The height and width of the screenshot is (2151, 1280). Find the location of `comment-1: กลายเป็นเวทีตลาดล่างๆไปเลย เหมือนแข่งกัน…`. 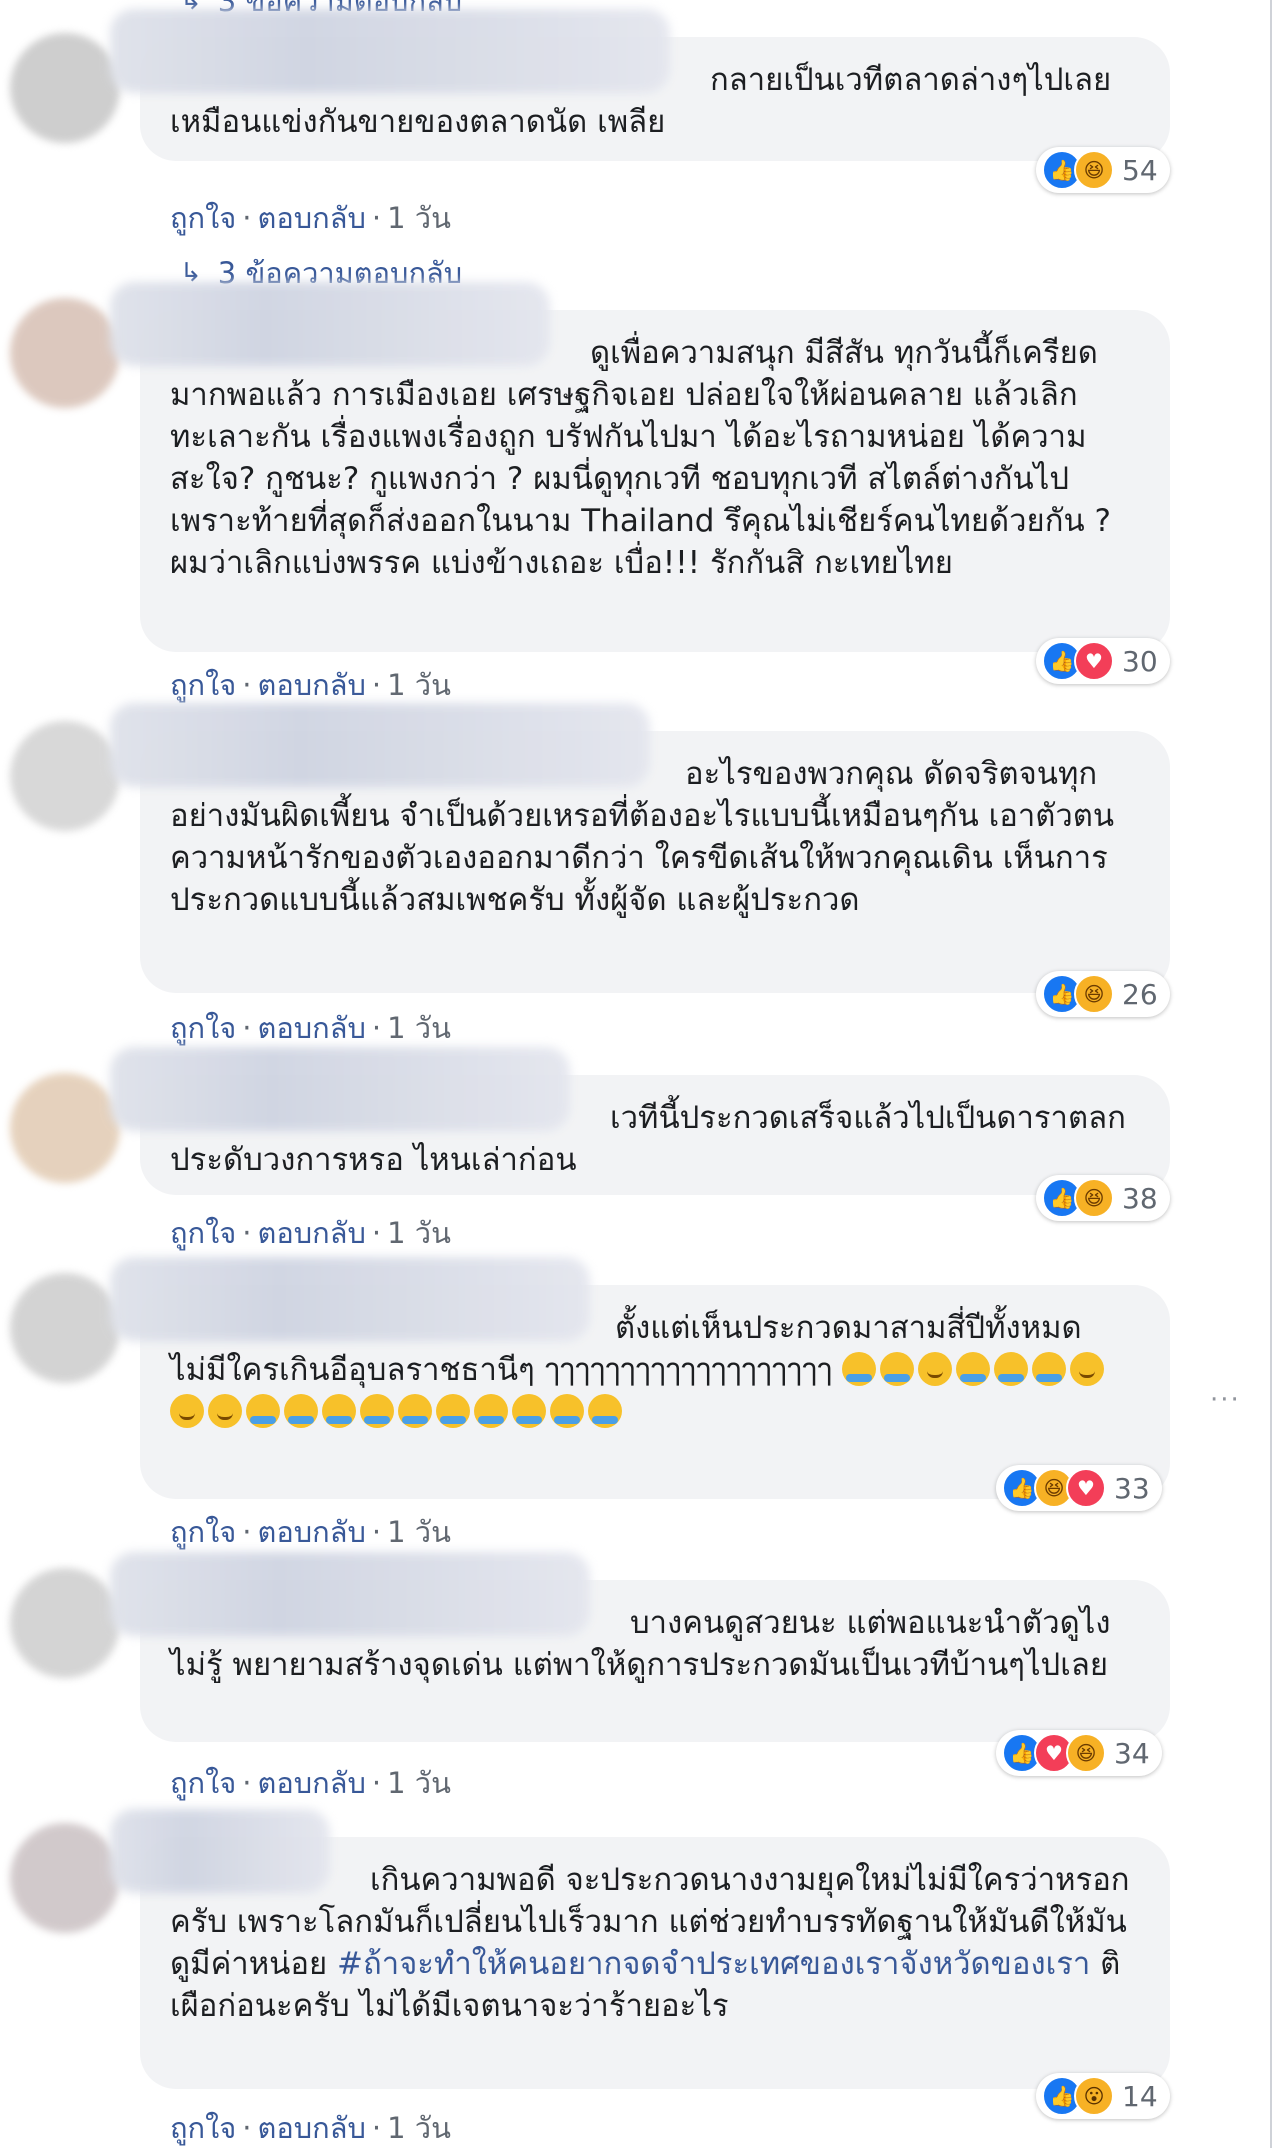

comment-1: กลายเป็นเวทีตลาดล่างๆไปเลย เหมือนแข่งกัน… is located at coordinates (625, 132).